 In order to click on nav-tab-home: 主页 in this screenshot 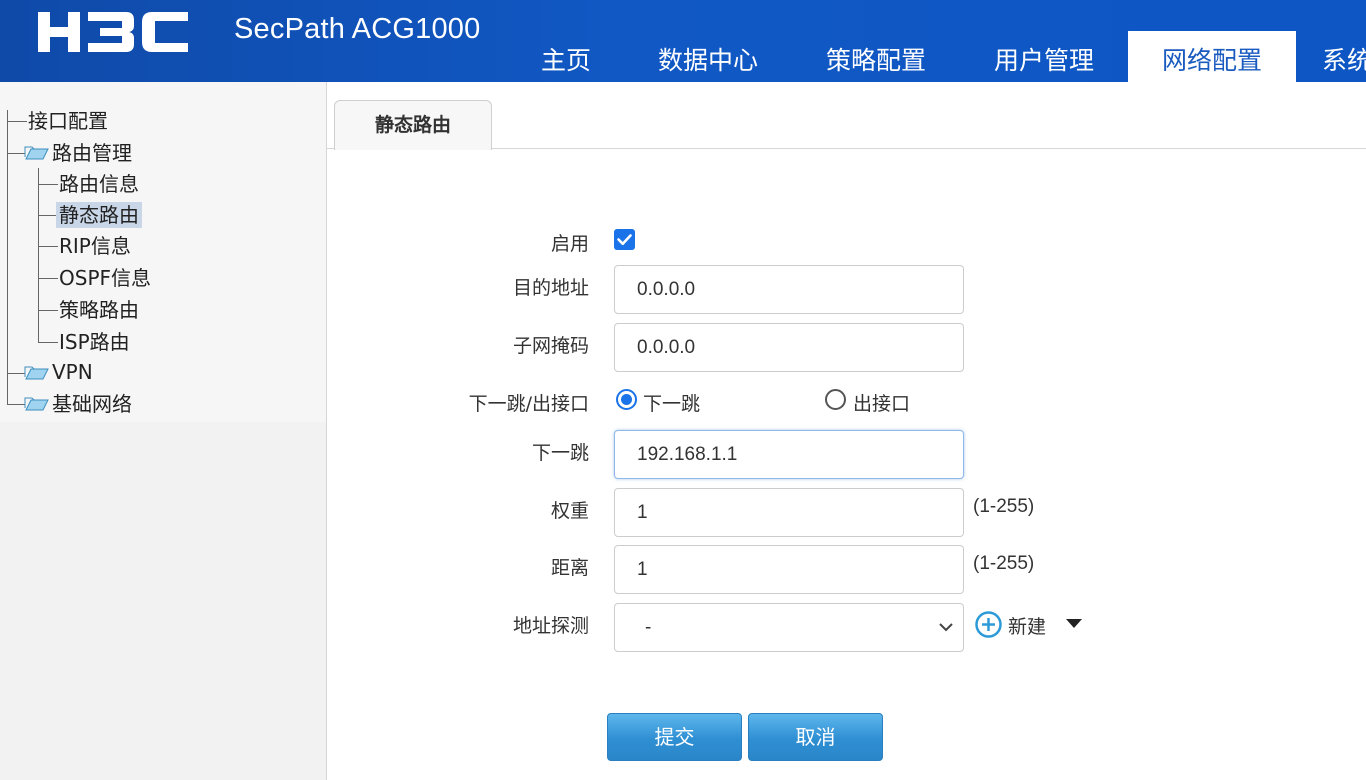, I will do `click(566, 56)`.